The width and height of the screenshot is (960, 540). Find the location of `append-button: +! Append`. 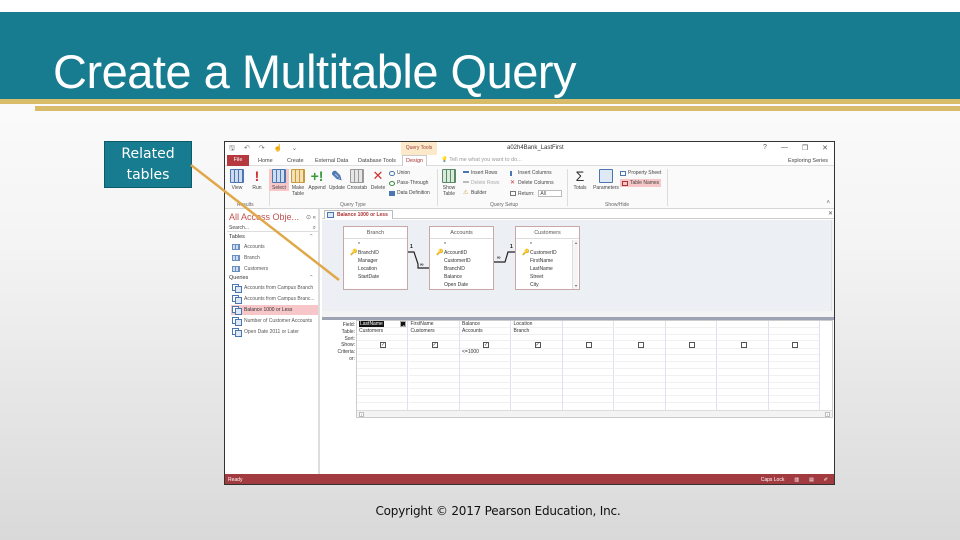

append-button: +! Append is located at coordinates (317, 180).